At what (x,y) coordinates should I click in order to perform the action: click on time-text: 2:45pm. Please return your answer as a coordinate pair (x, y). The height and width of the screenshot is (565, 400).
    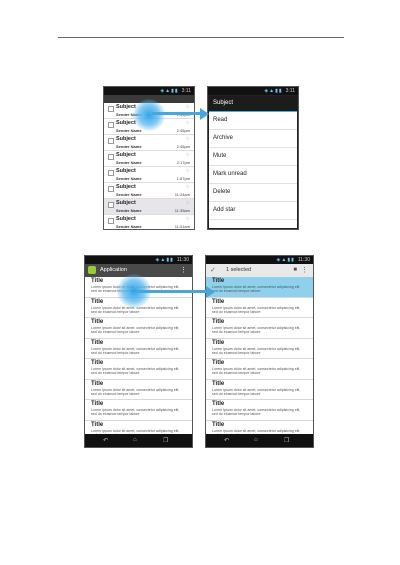
    Looking at the image, I should click on (183, 146).